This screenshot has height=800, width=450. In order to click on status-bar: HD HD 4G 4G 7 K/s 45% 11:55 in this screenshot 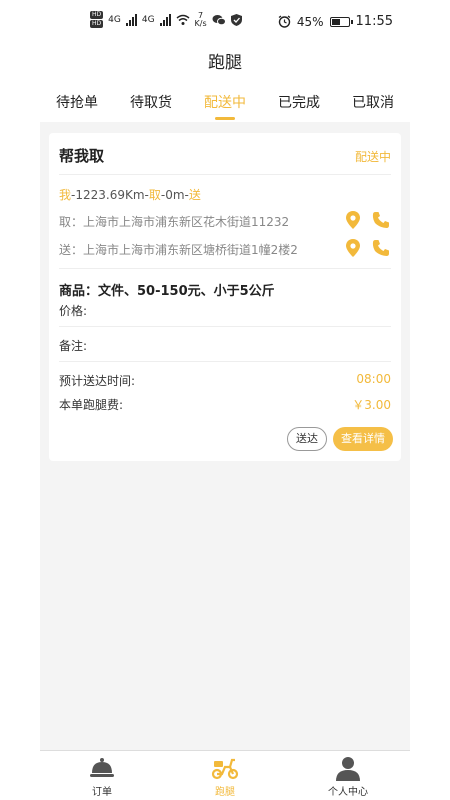, I will do `click(225, 21)`.